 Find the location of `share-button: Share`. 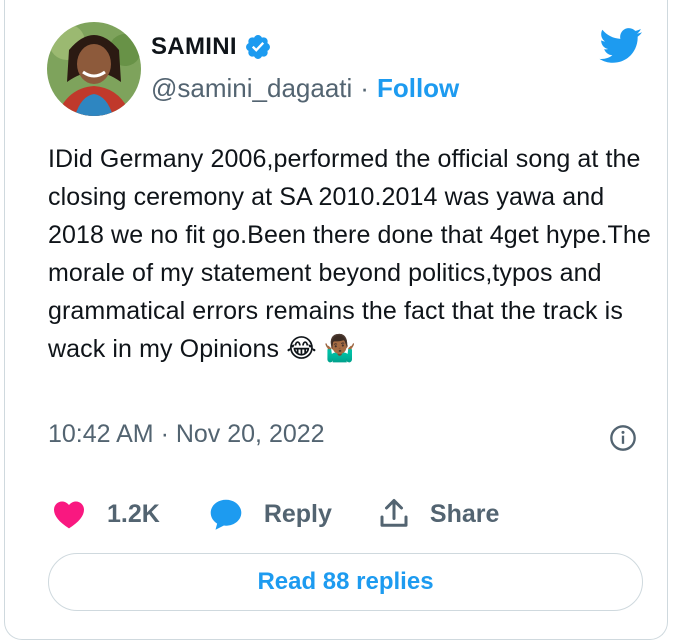

share-button: Share is located at coordinates (437, 514).